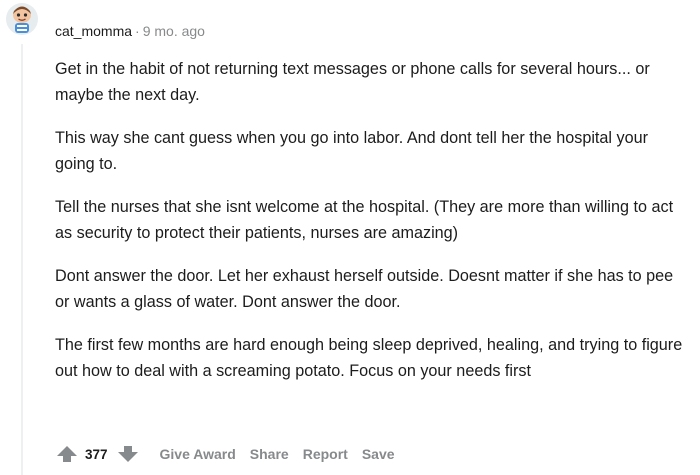  I want to click on thread-line, so click(22, 259).